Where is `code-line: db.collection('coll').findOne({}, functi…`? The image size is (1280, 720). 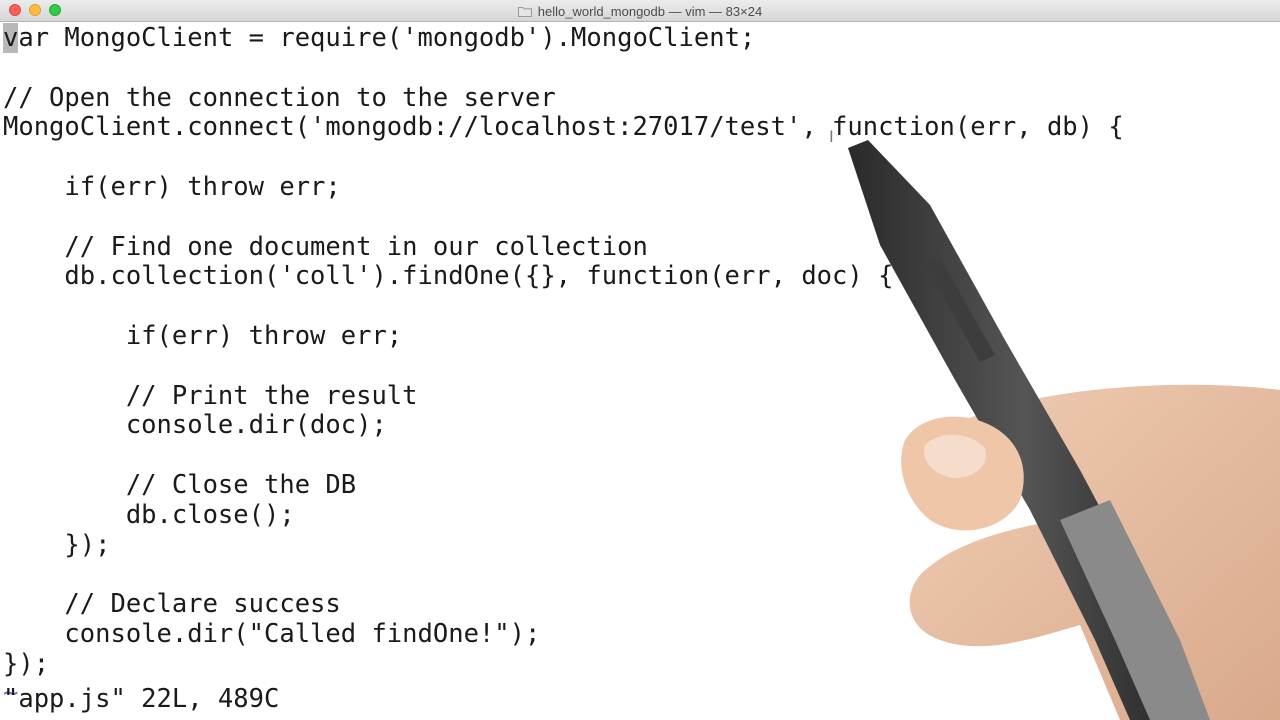
code-line: db.collection('coll').findOne({}, functi… is located at coordinates (448, 276).